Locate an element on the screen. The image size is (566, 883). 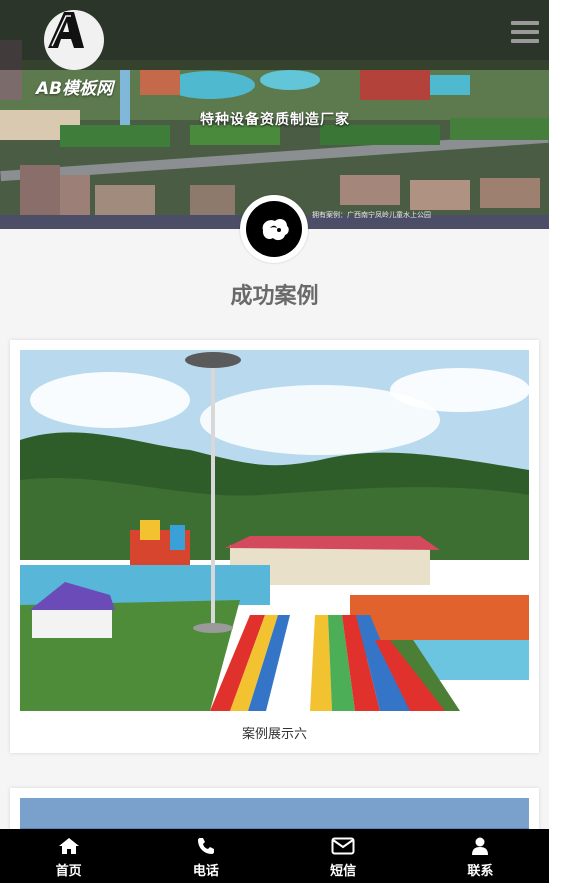
logo-text: AB模板网 is located at coordinates (75, 89).